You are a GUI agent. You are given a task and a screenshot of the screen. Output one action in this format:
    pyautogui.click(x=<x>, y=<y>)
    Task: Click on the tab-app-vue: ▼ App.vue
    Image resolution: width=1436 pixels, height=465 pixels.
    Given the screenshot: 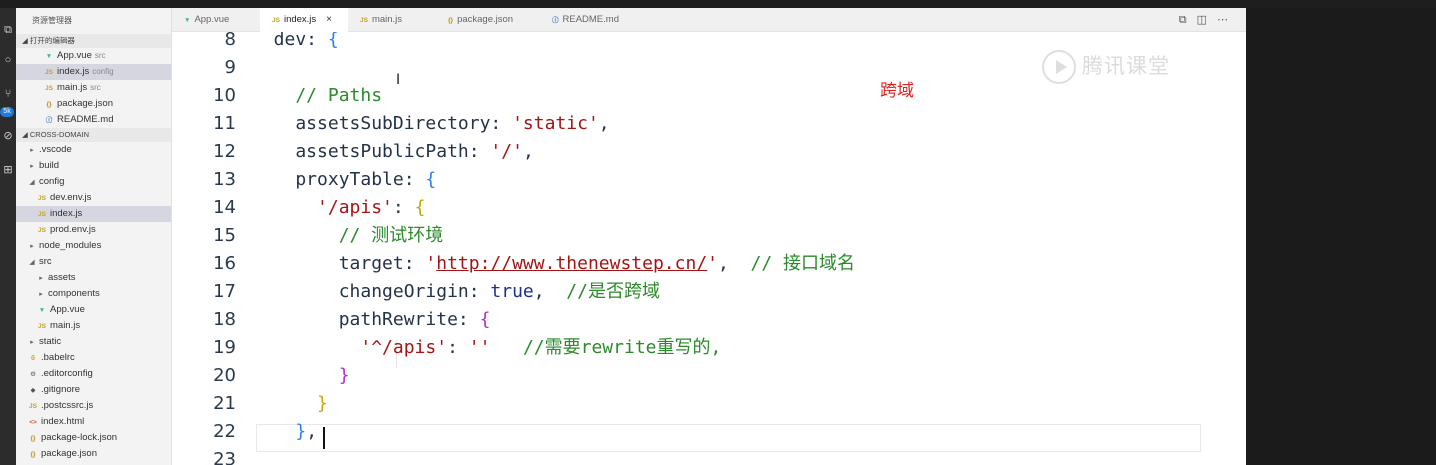 What is the action you would take?
    pyautogui.click(x=216, y=20)
    